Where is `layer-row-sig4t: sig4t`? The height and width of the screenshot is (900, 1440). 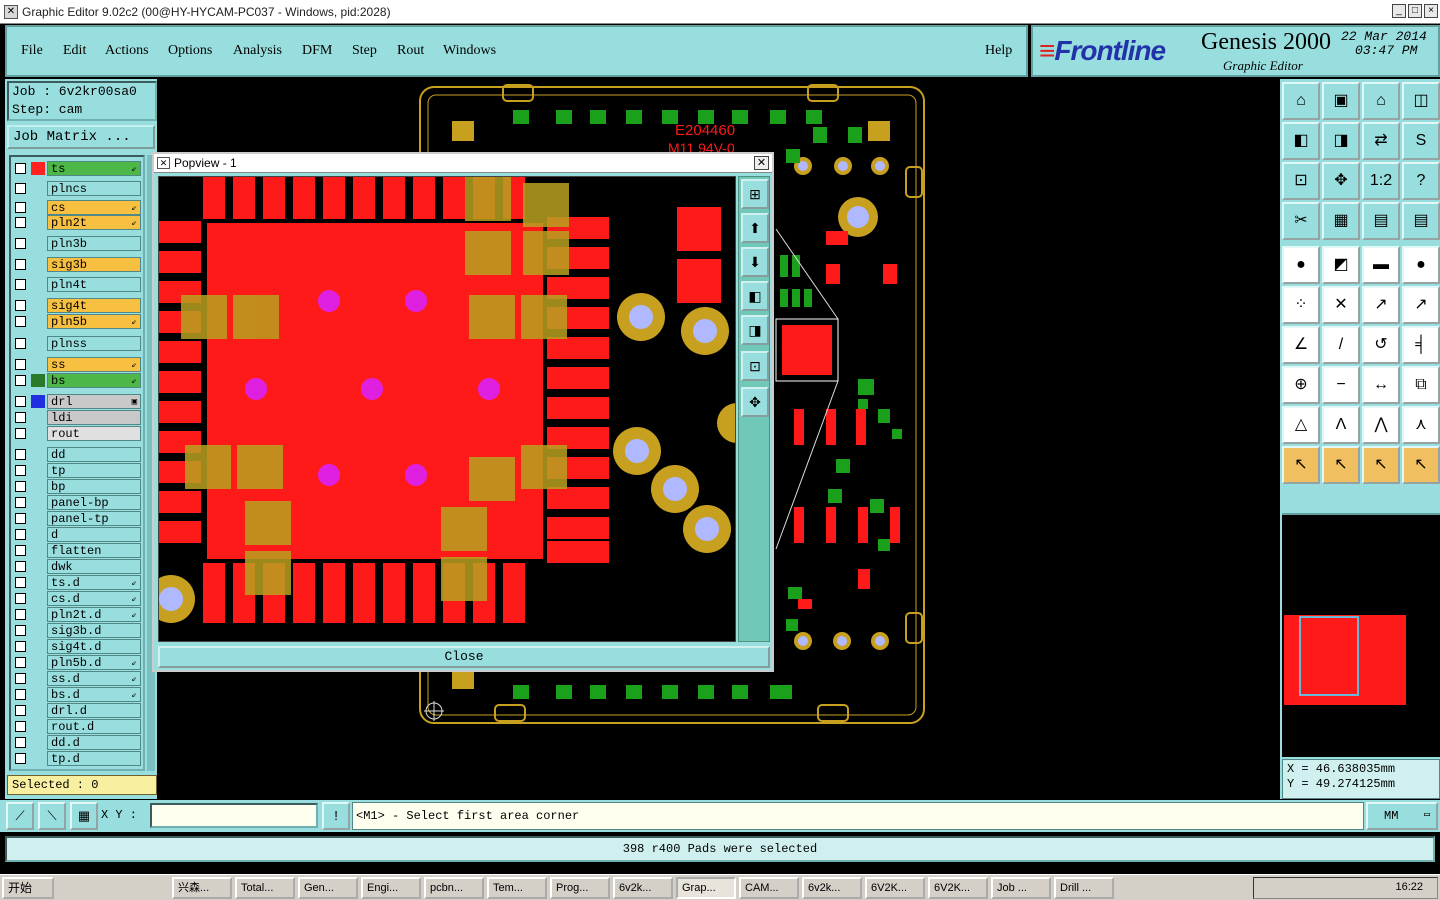 layer-row-sig4t: sig4t is located at coordinates (77, 305).